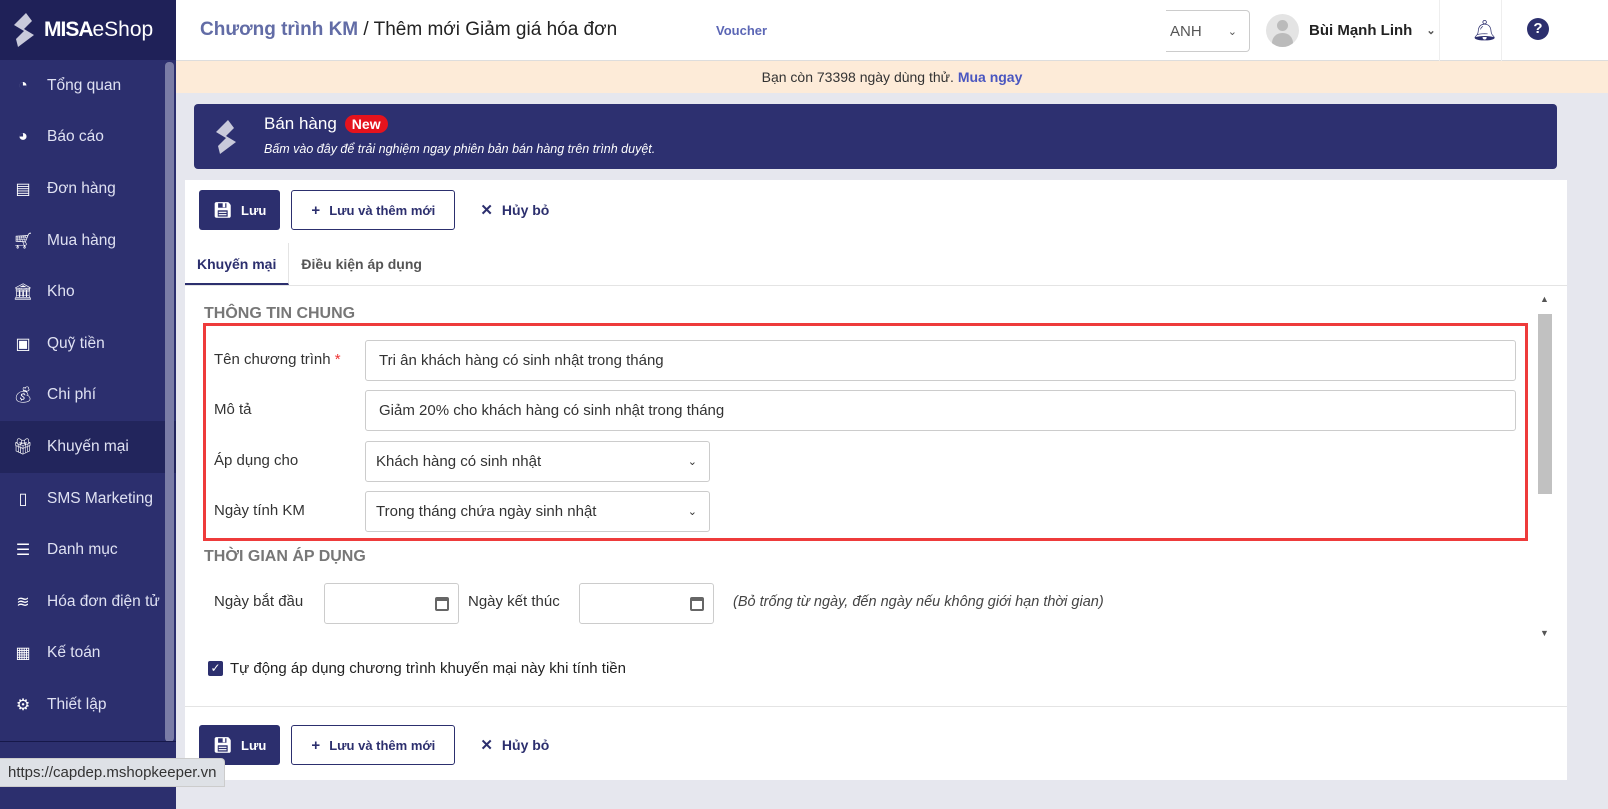  I want to click on sidebar-item-label: Khuyến mại, so click(88, 446).